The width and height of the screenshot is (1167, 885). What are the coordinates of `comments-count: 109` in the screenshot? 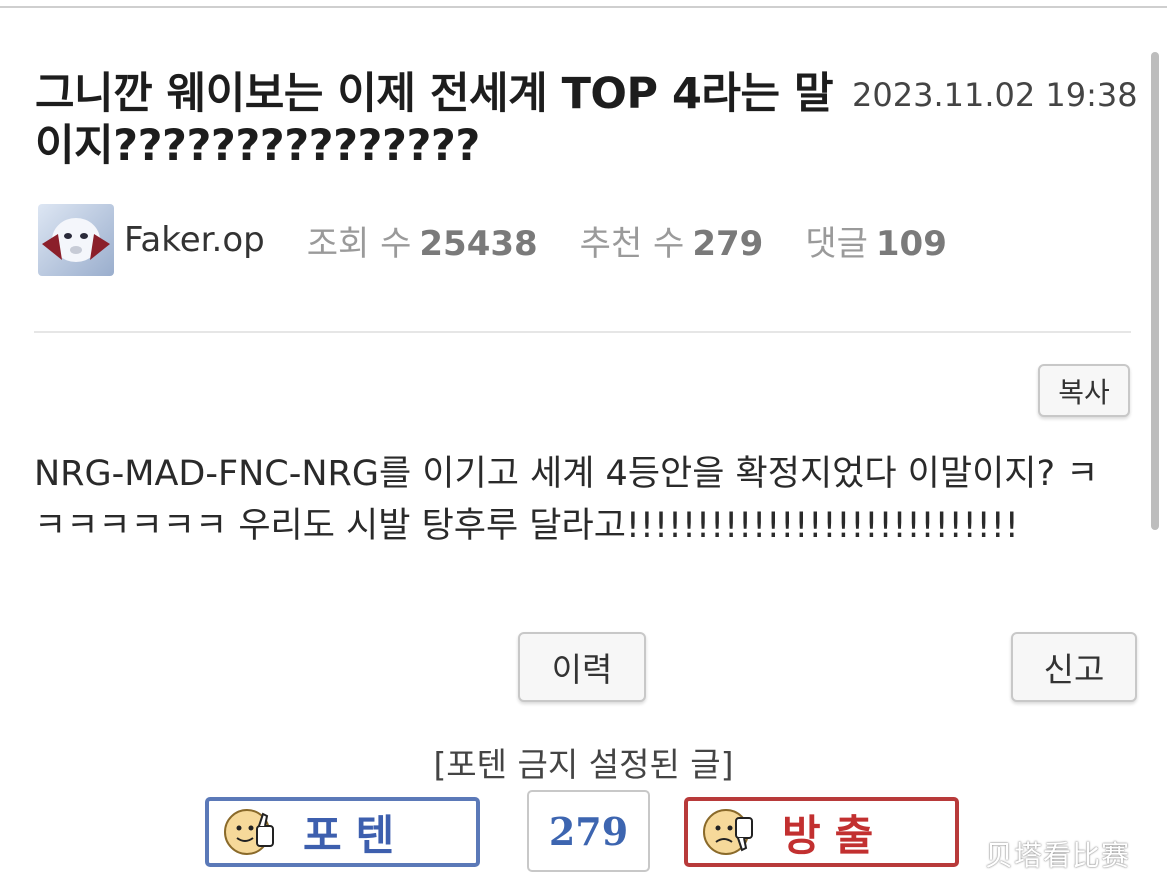 It's located at (911, 243).